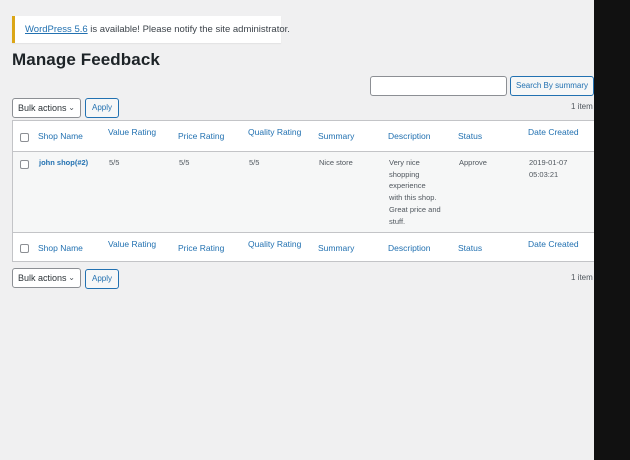 This screenshot has width=630, height=460. What do you see at coordinates (404, 174) in the screenshot?
I see `description-line: shopping` at bounding box center [404, 174].